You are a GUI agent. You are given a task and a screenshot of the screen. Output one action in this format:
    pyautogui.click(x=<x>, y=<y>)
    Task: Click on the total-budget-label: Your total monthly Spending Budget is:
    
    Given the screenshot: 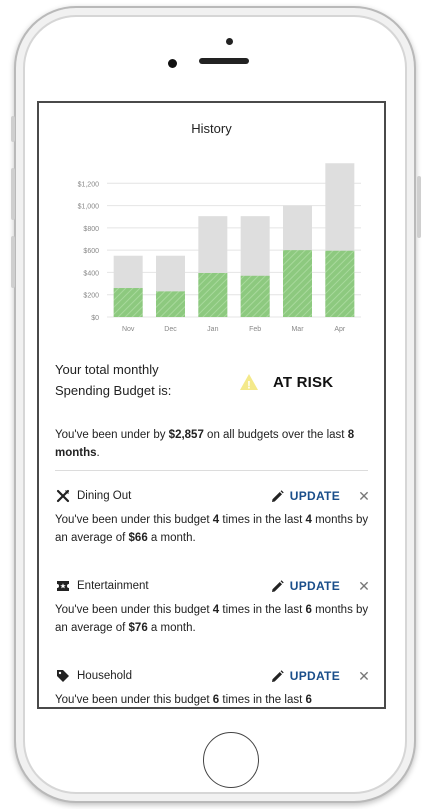 What is the action you would take?
    pyautogui.click(x=113, y=380)
    